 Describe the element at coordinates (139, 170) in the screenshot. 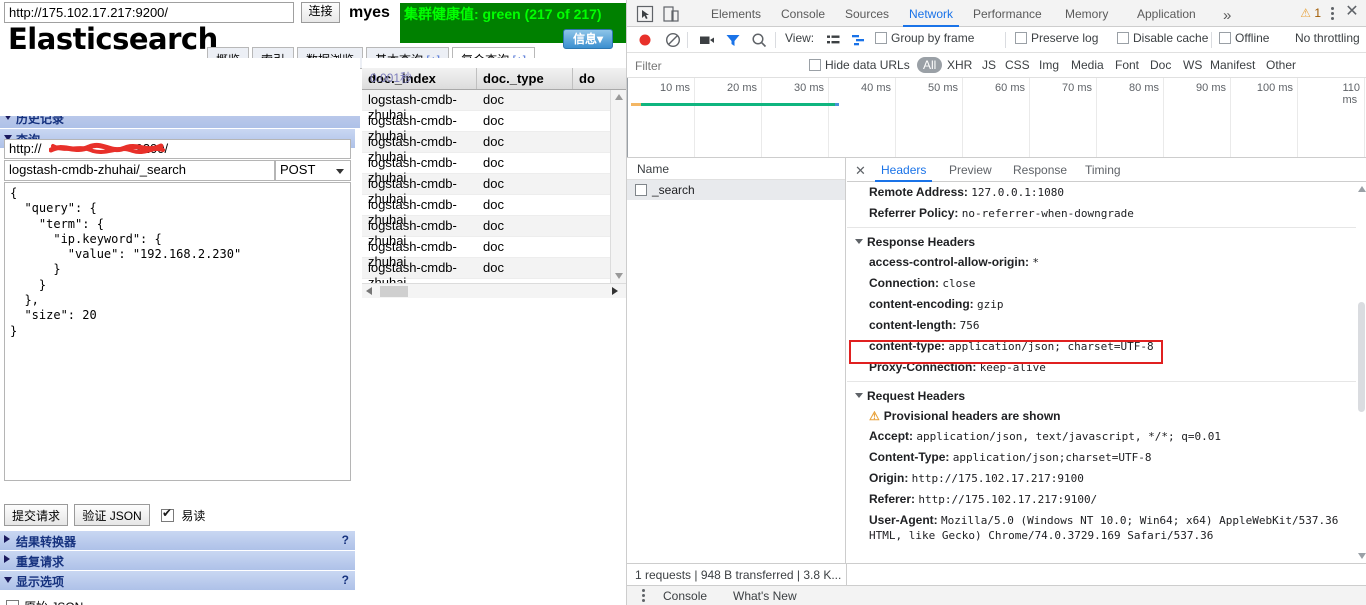

I see `index-path-input: logstash-cmdb-zhuhai/_search` at that location.